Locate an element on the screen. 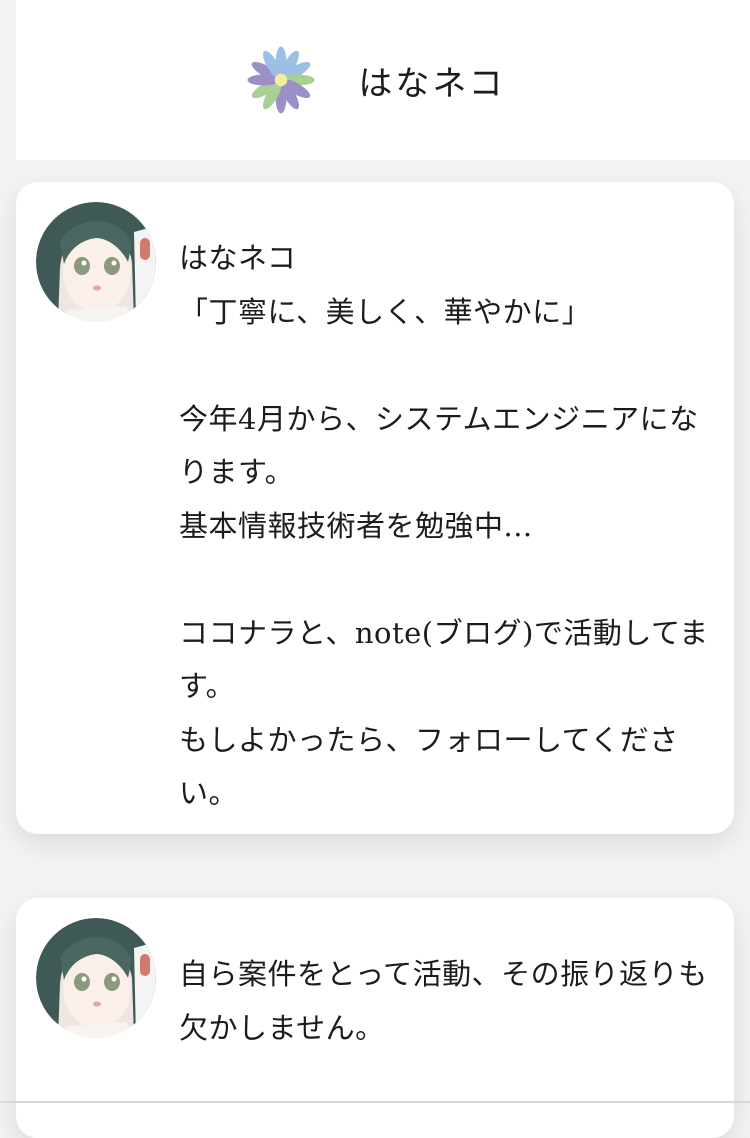 The image size is (750, 1138). site-title: はなネコ is located at coordinates (431, 80).